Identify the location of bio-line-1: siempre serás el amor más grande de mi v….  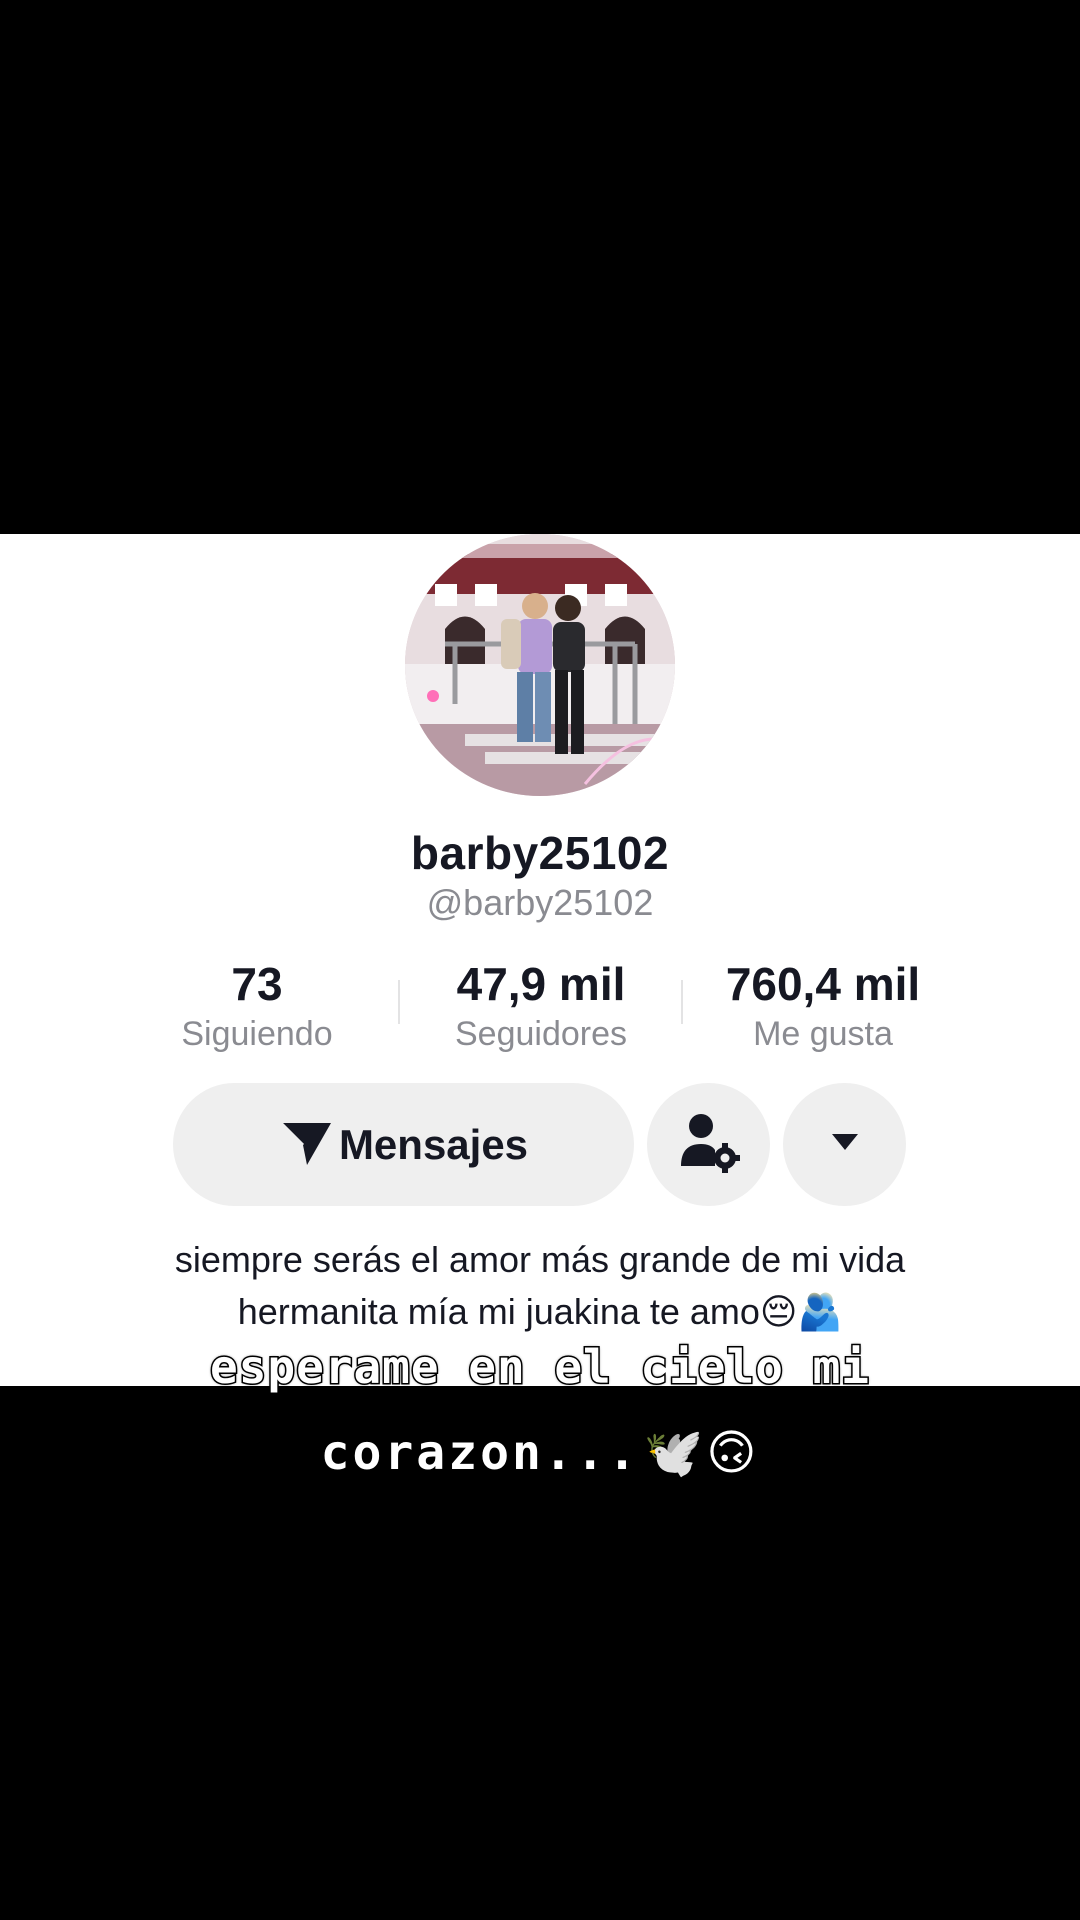
(540, 1259).